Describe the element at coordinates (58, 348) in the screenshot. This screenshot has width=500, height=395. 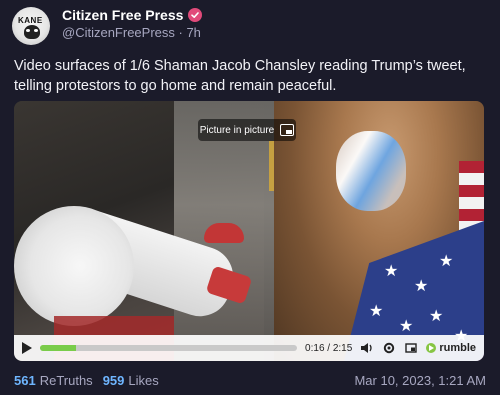
I see `progress-fill` at that location.